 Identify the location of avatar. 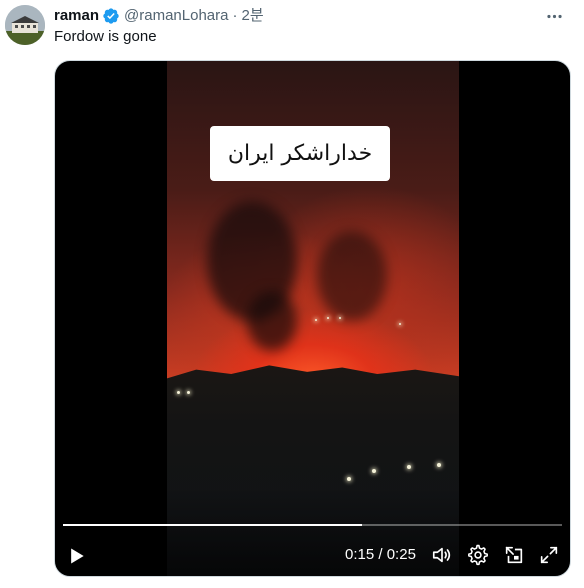
(25, 25).